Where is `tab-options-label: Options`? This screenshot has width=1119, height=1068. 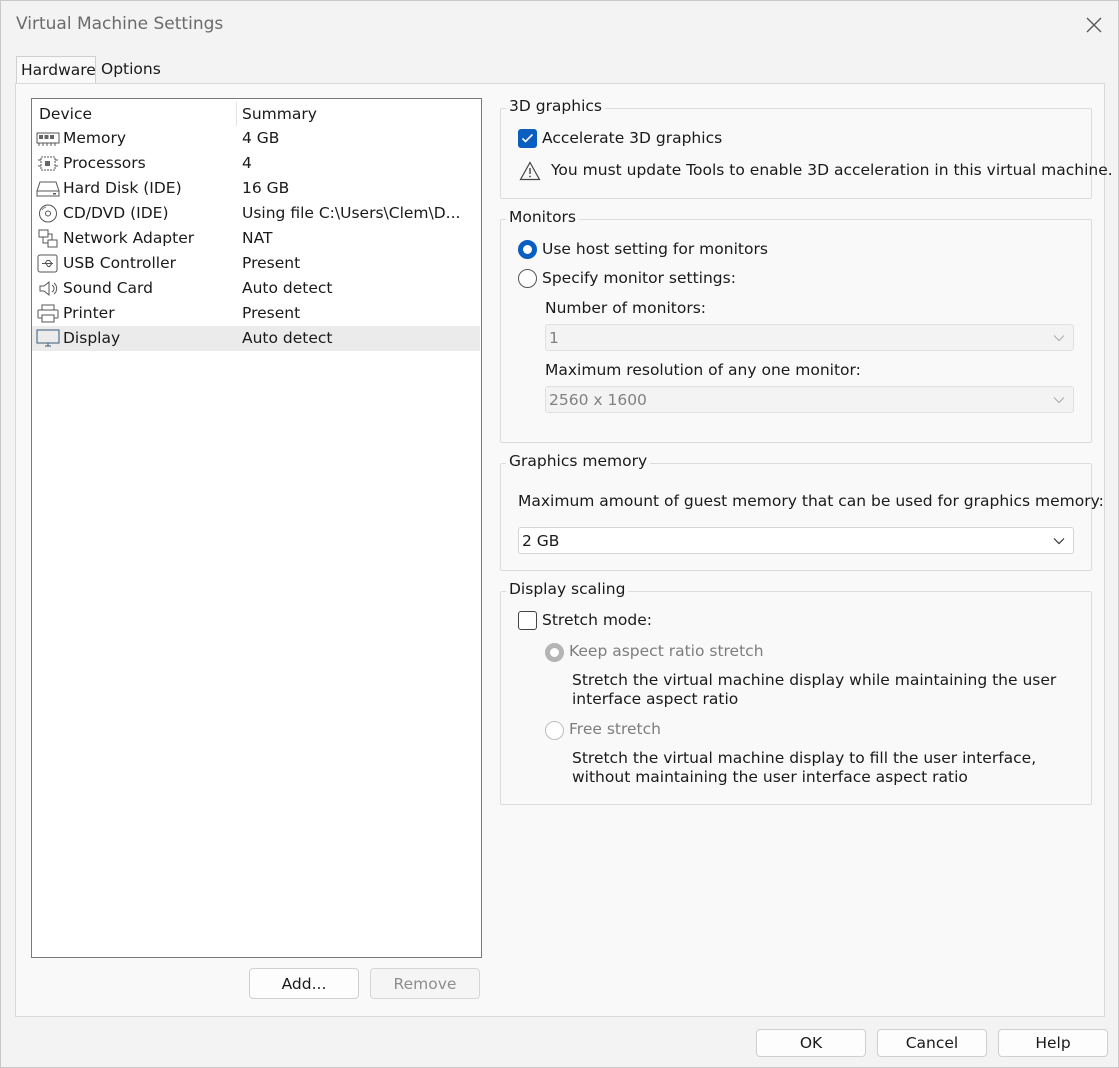
tab-options-label: Options is located at coordinates (131, 69).